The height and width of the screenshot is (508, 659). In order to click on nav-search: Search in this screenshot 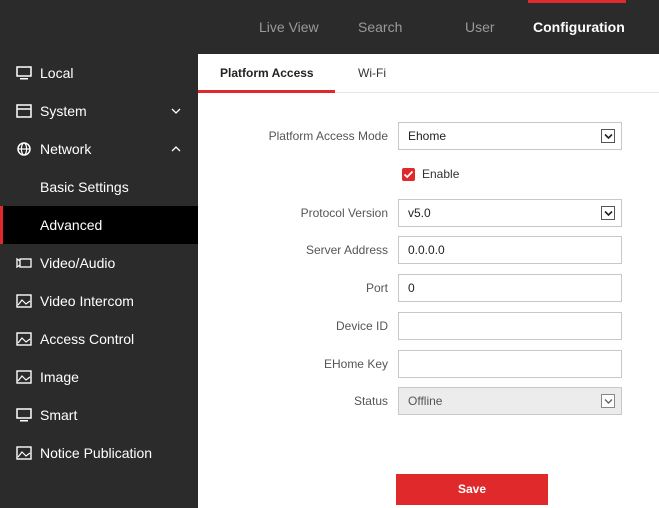, I will do `click(380, 27)`.